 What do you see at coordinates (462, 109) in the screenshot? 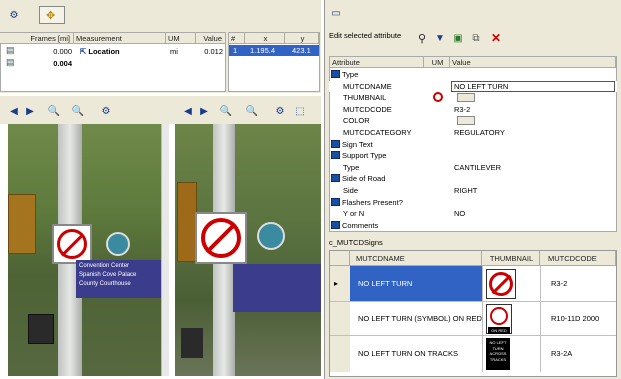
I see `attr-value: R3-2` at bounding box center [462, 109].